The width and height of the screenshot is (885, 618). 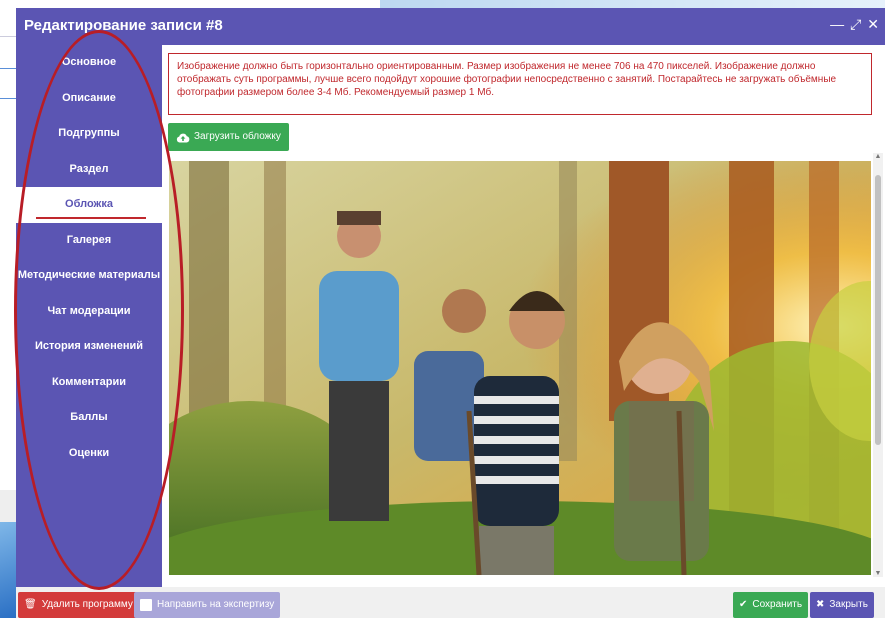 What do you see at coordinates (89, 276) in the screenshot?
I see `sidebar-item-materials: Методические материалы` at bounding box center [89, 276].